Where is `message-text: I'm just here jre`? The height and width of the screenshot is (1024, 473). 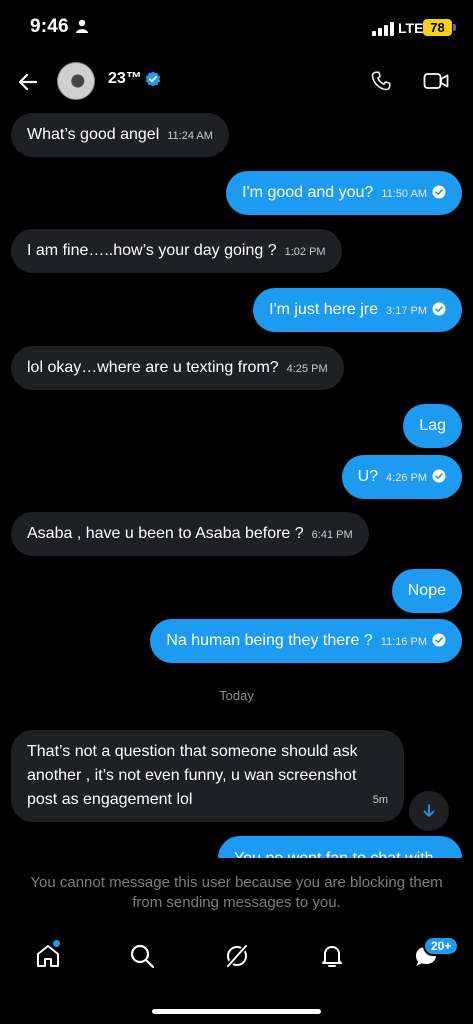 message-text: I'm just here jre is located at coordinates (324, 309).